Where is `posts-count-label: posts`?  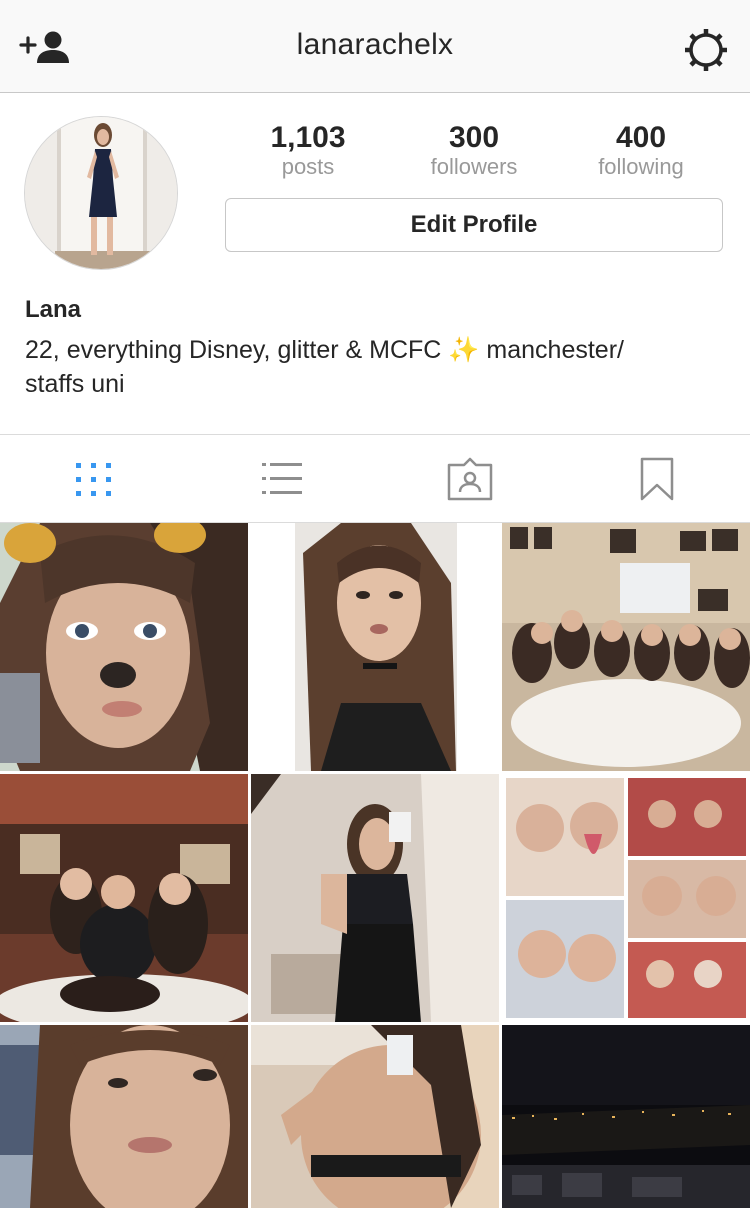
posts-count-label: posts is located at coordinates (308, 166).